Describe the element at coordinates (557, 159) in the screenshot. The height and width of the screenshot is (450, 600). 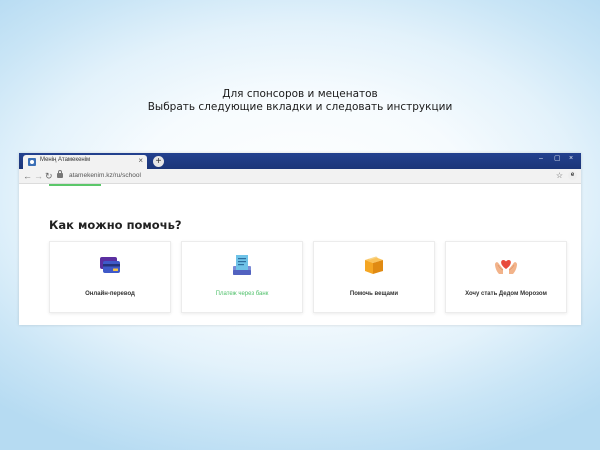
I see `maximize-icon: ▢` at that location.